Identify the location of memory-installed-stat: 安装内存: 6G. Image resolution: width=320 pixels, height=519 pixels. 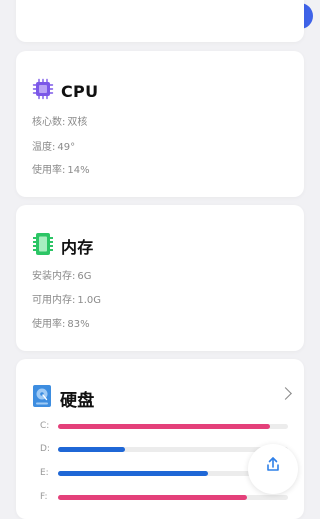
(62, 274).